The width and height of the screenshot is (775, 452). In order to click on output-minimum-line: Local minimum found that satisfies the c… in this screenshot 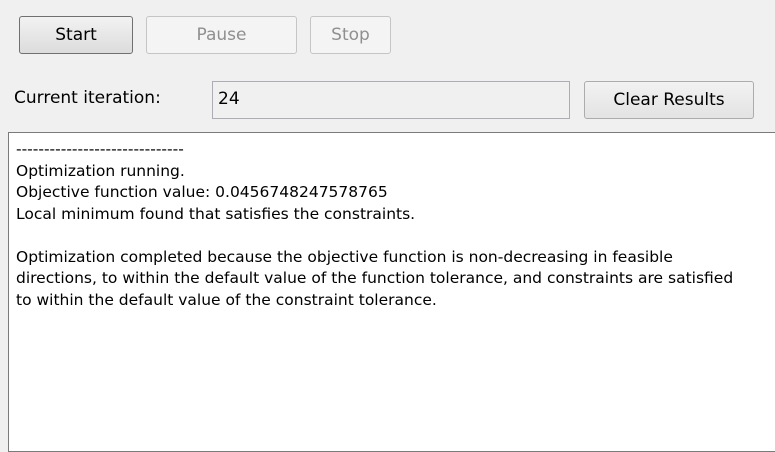, I will do `click(216, 213)`.